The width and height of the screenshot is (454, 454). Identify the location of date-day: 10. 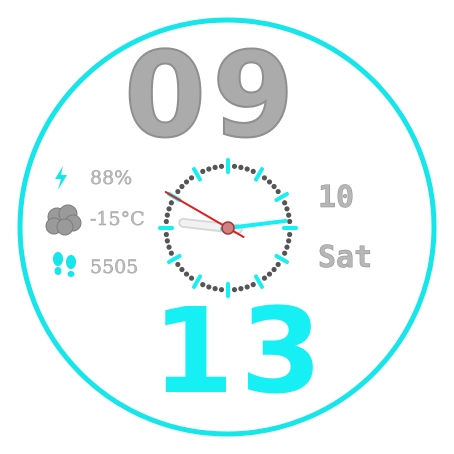
(336, 198).